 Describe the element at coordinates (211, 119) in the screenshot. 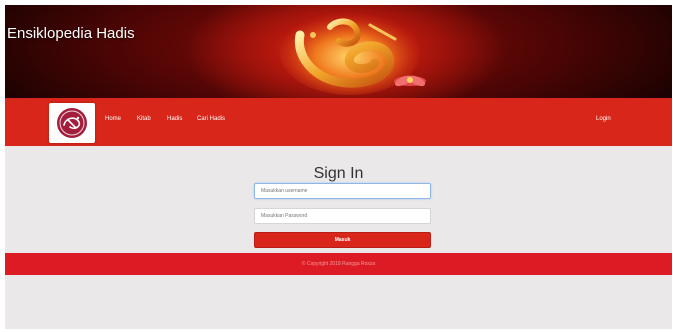

I see `nav-cari-hadis: Cari Hadis` at that location.